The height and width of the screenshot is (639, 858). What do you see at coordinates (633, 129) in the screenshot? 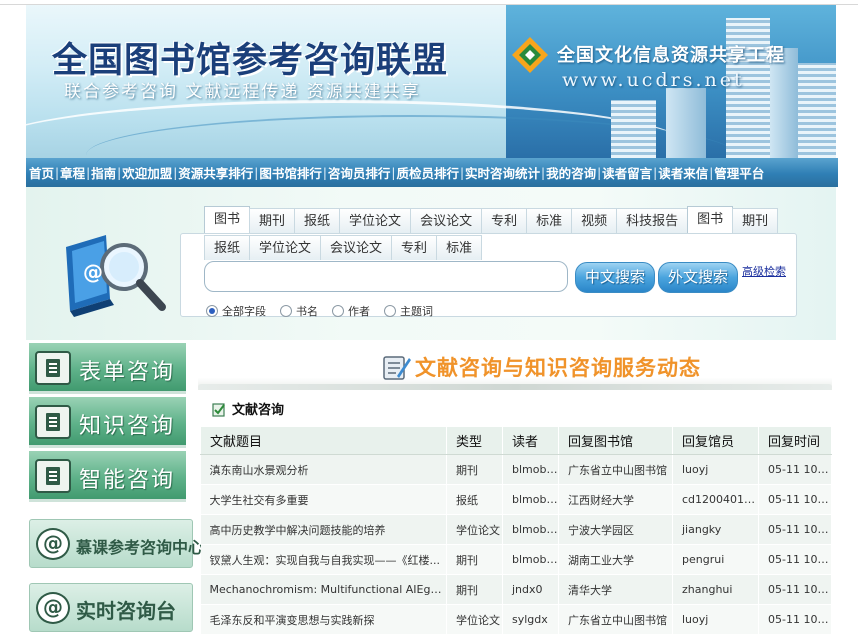
I see `building-graphic` at bounding box center [633, 129].